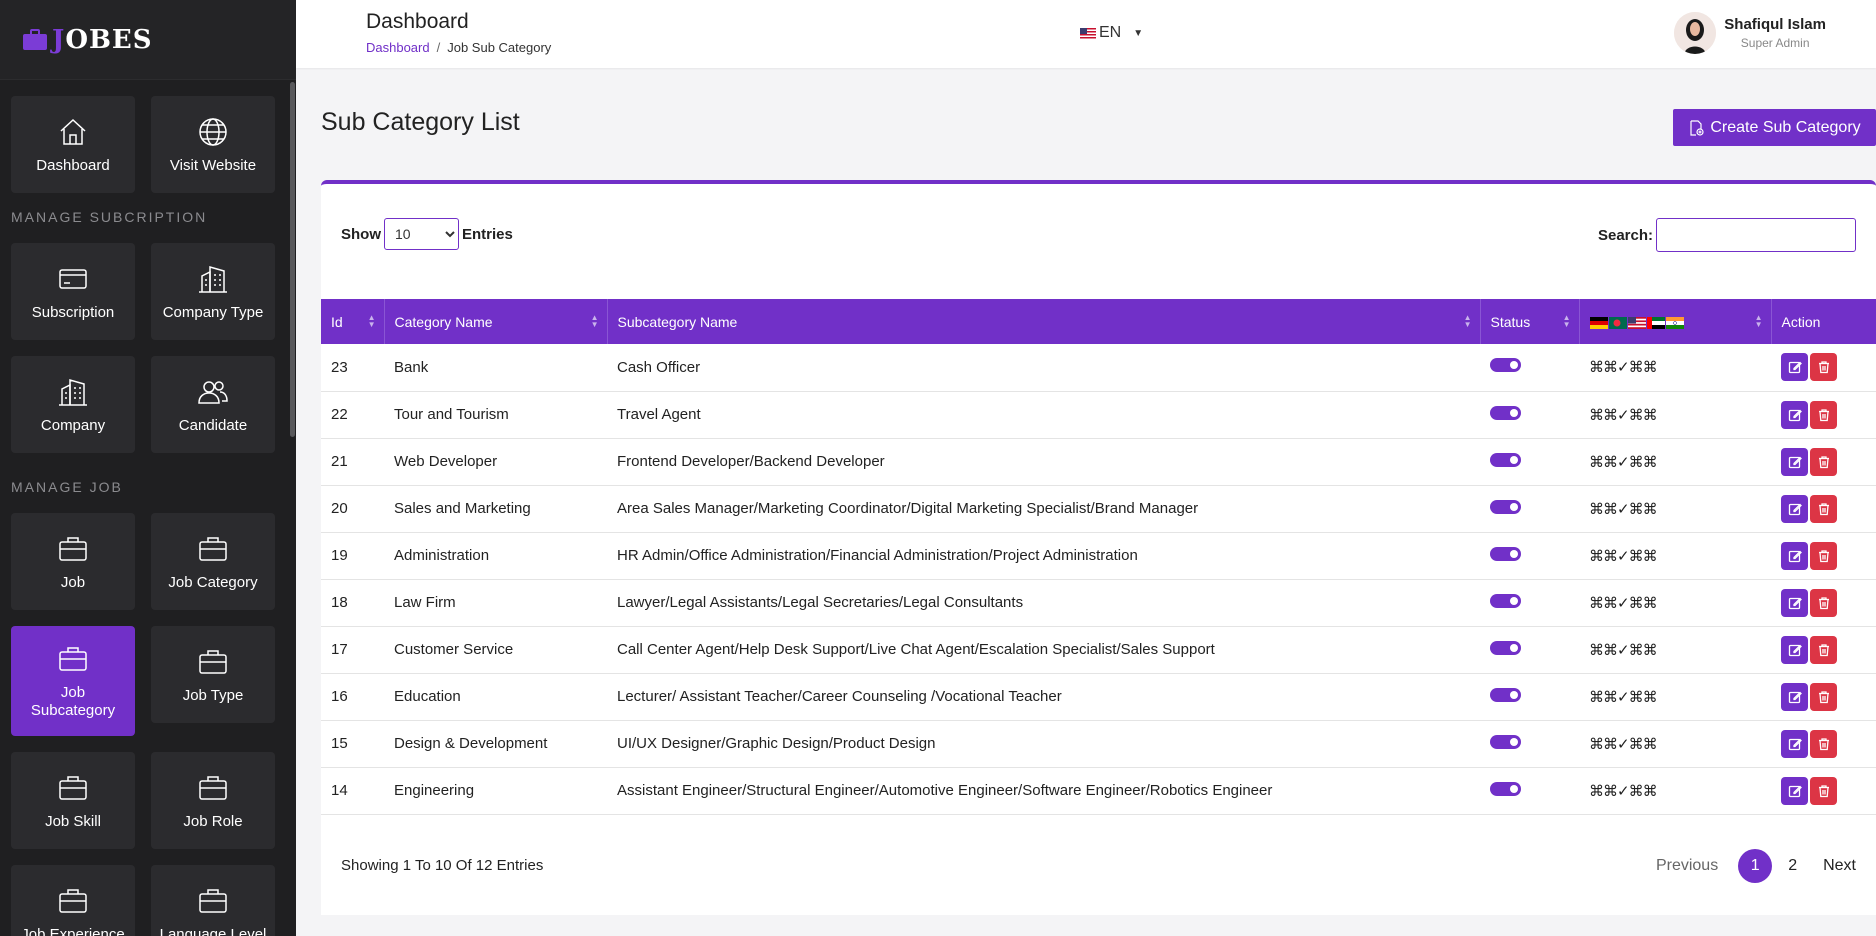 This screenshot has height=936, width=1876. What do you see at coordinates (339, 508) in the screenshot?
I see `cell-id: 20` at bounding box center [339, 508].